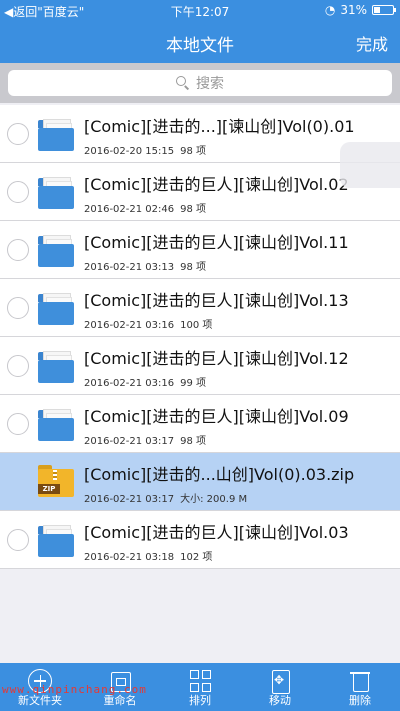  What do you see at coordinates (384, 10) in the screenshot?
I see `battery-icon` at bounding box center [384, 10].